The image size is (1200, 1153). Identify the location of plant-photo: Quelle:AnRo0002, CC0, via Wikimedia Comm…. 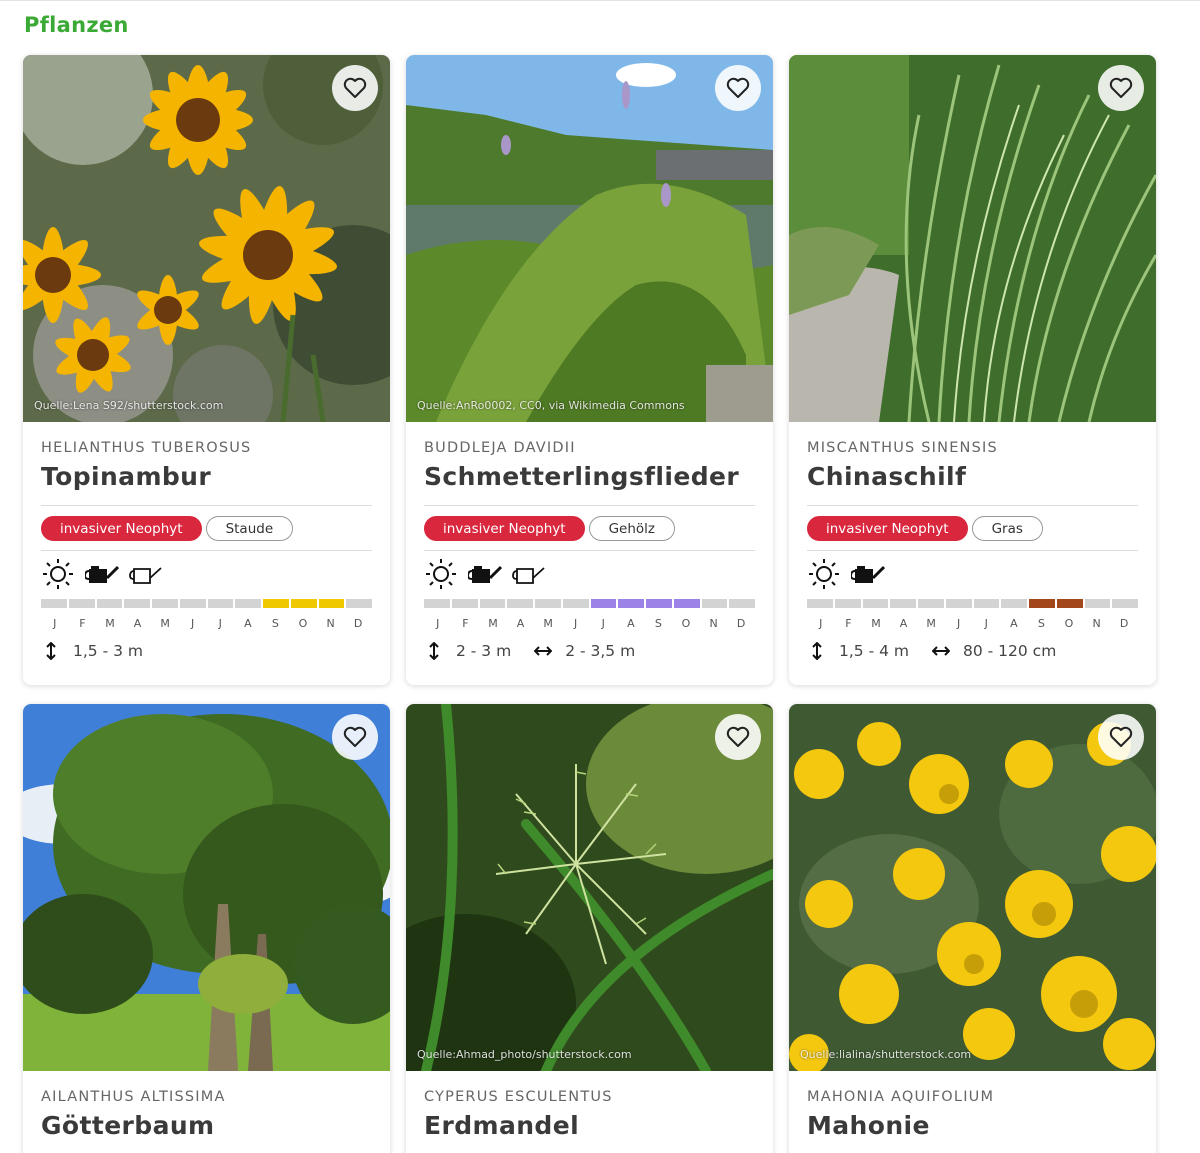
(589, 238).